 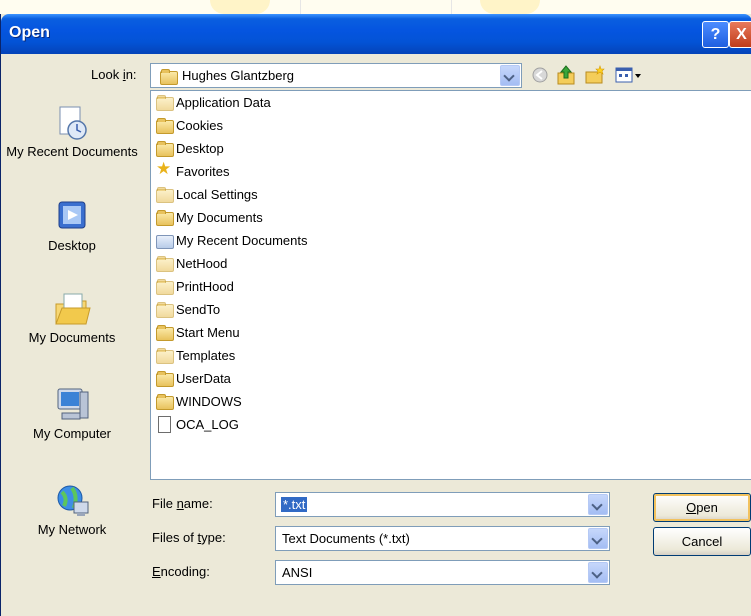 I want to click on list-item: My Recent Documents, so click(x=232, y=240).